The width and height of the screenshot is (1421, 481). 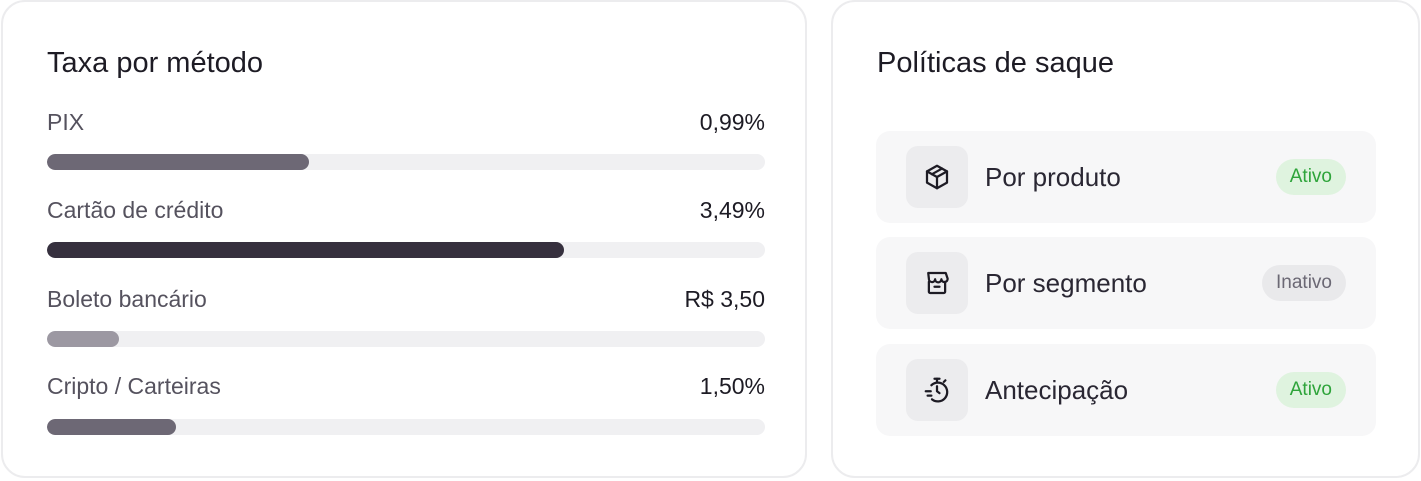 I want to click on policy-item-advance: Antecipação Ativo, so click(x=1126, y=390).